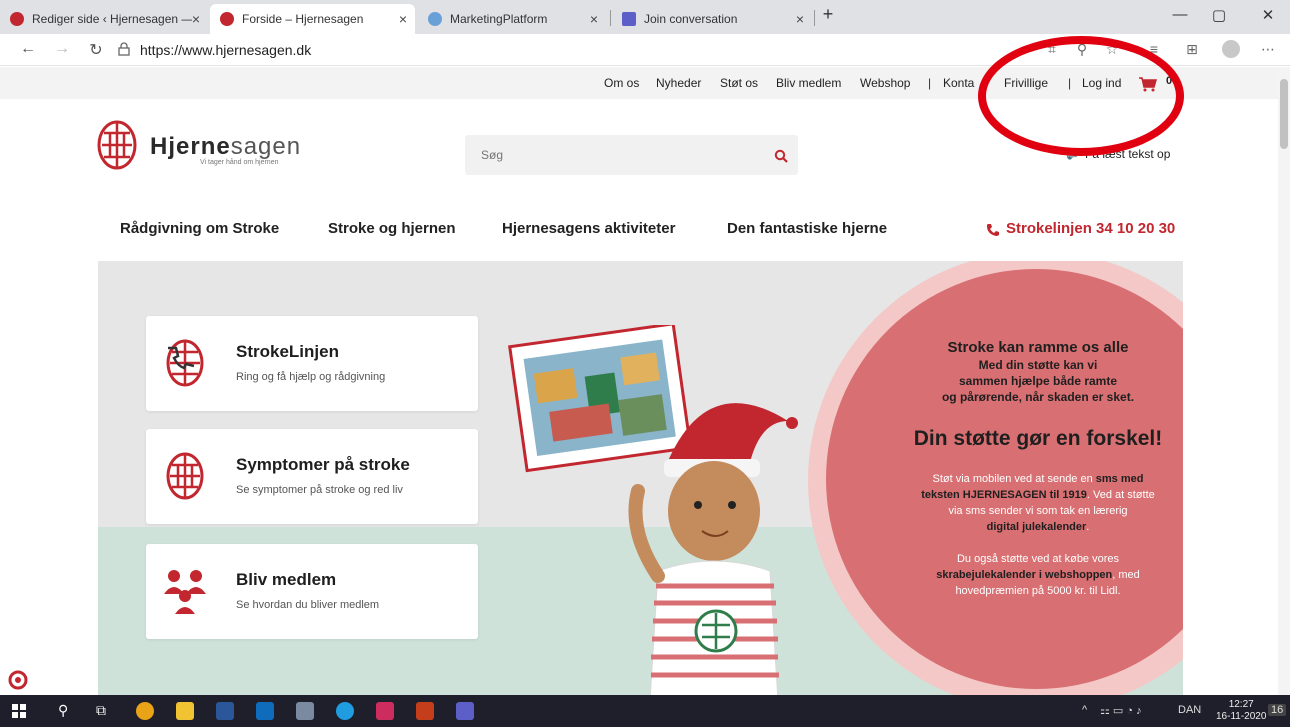  I want to click on edge-icon, so click(345, 711).